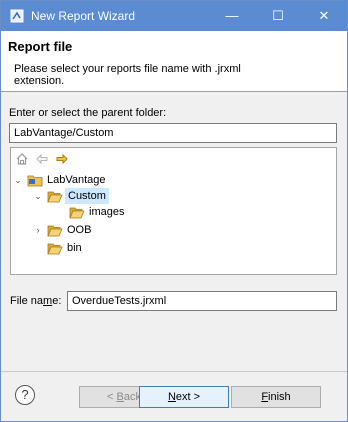 The width and height of the screenshot is (348, 422). What do you see at coordinates (324, 16) in the screenshot?
I see `close-button: ✕` at bounding box center [324, 16].